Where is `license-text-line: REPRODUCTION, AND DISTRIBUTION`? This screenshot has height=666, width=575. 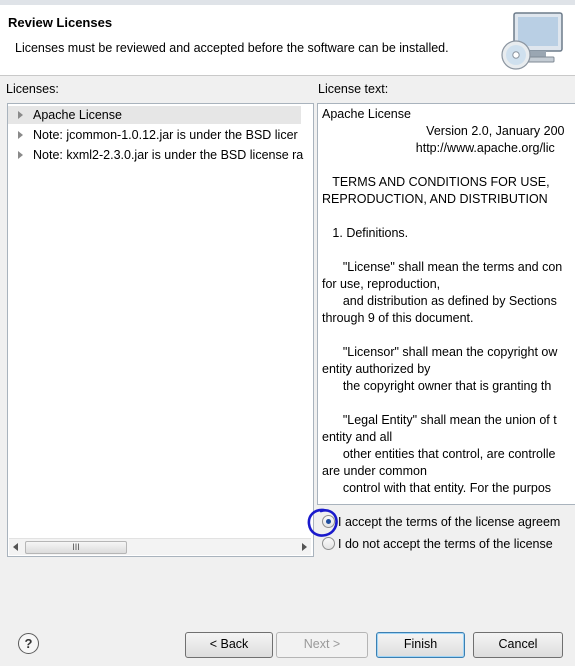 license-text-line: REPRODUCTION, AND DISTRIBUTION is located at coordinates (435, 199).